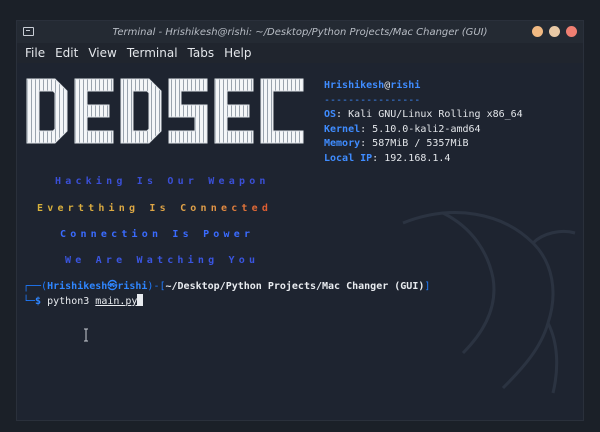  What do you see at coordinates (423, 86) in the screenshot?
I see `user-host-line: Hrishikesh@rishi` at bounding box center [423, 86].